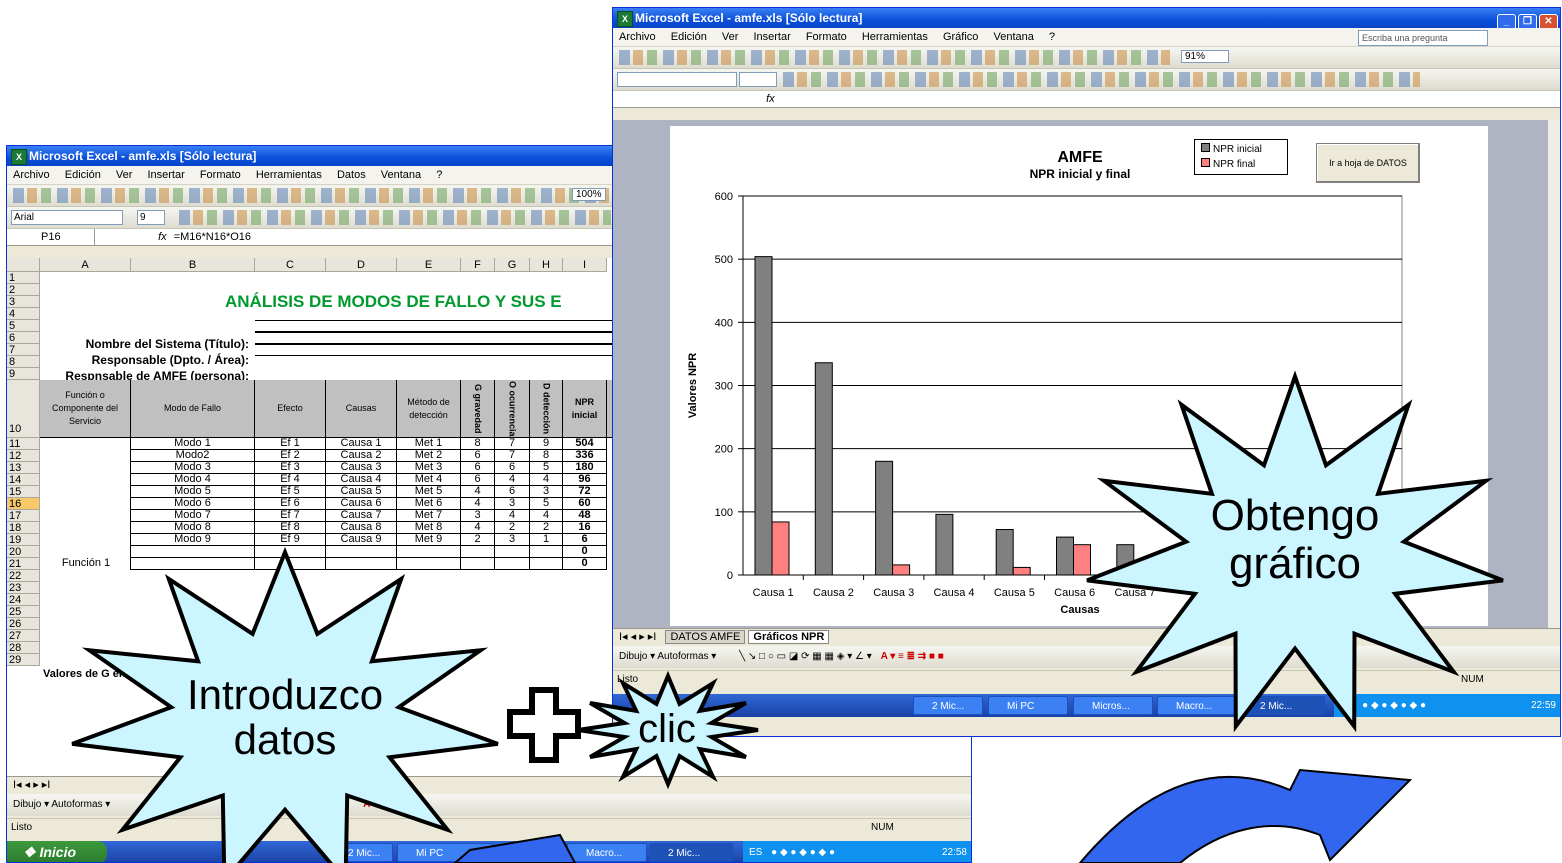 The width and height of the screenshot is (1562, 863). Describe the element at coordinates (31, 175) in the screenshot. I see `menu-archivo: Archivo` at that location.